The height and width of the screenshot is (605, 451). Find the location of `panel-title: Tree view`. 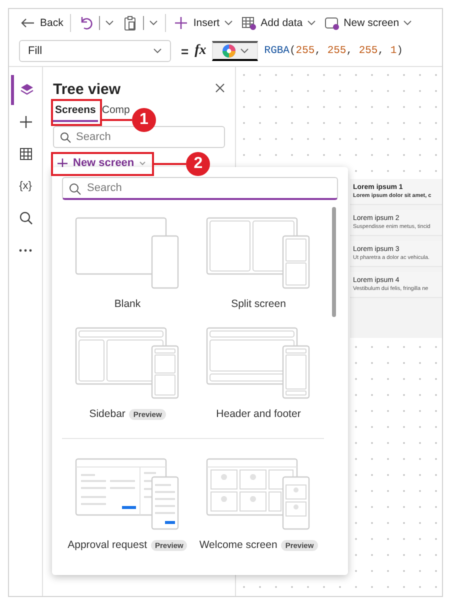

panel-title: Tree view is located at coordinates (87, 89).